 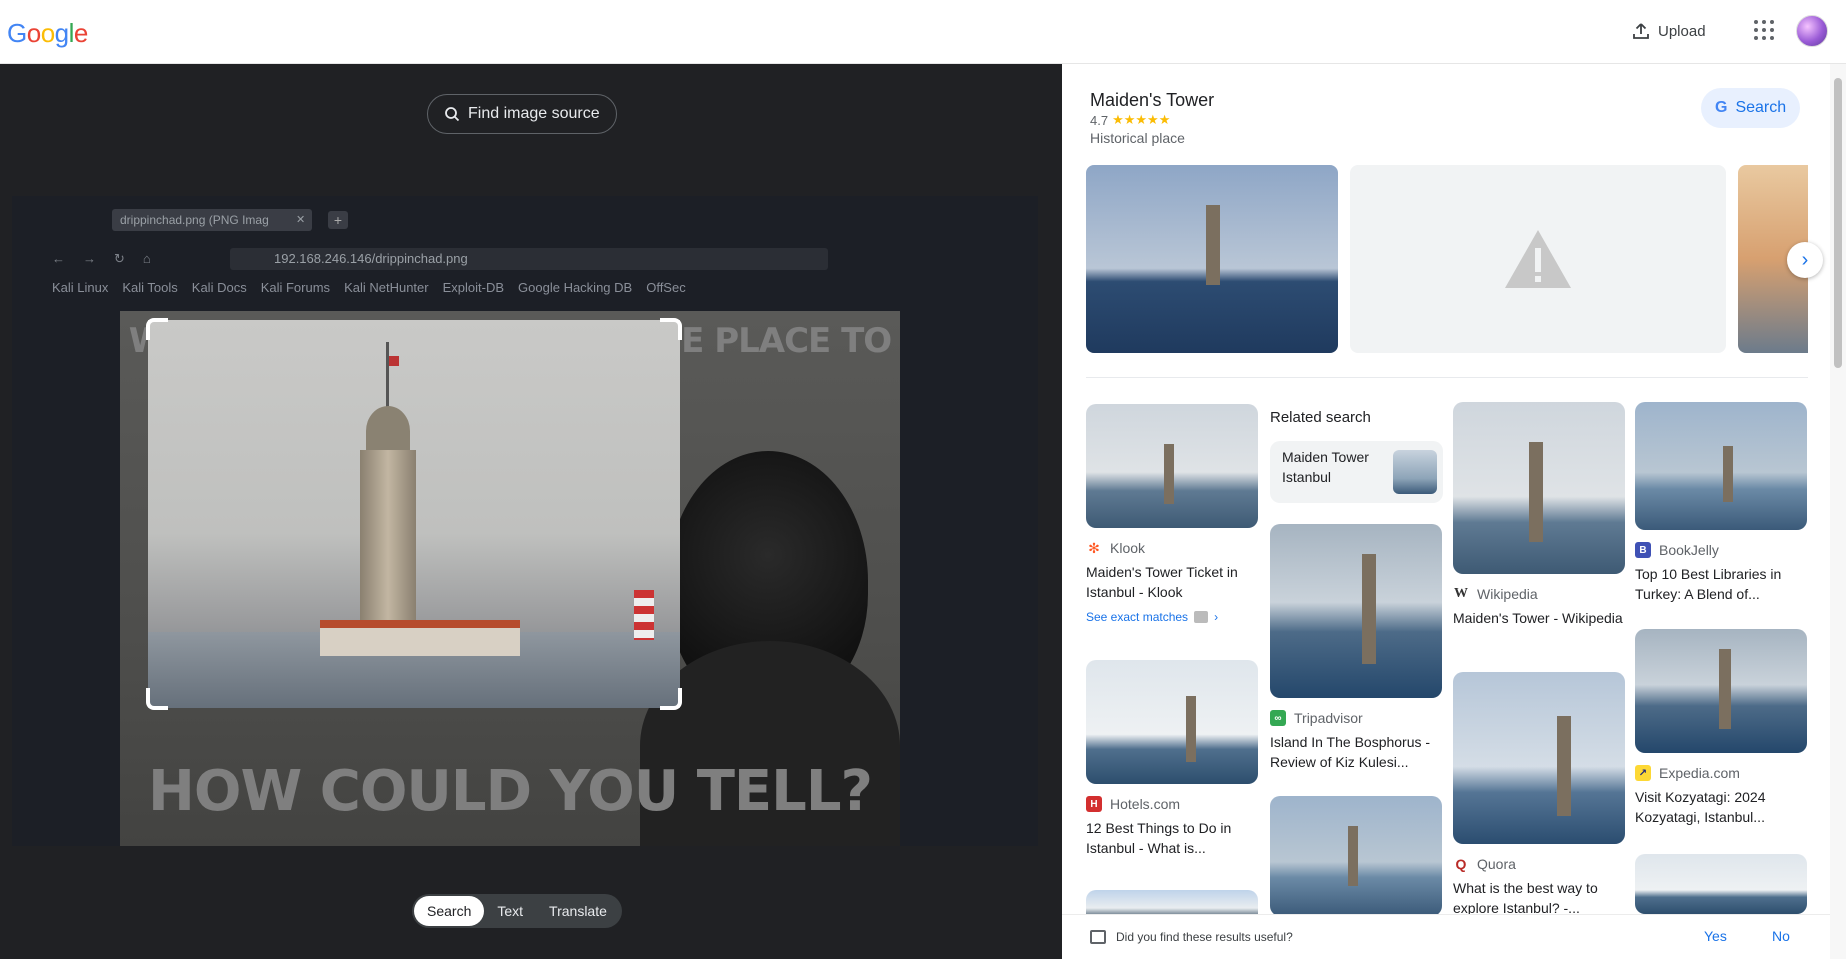 I want to click on mode-translate-tab: Translate, so click(x=578, y=911).